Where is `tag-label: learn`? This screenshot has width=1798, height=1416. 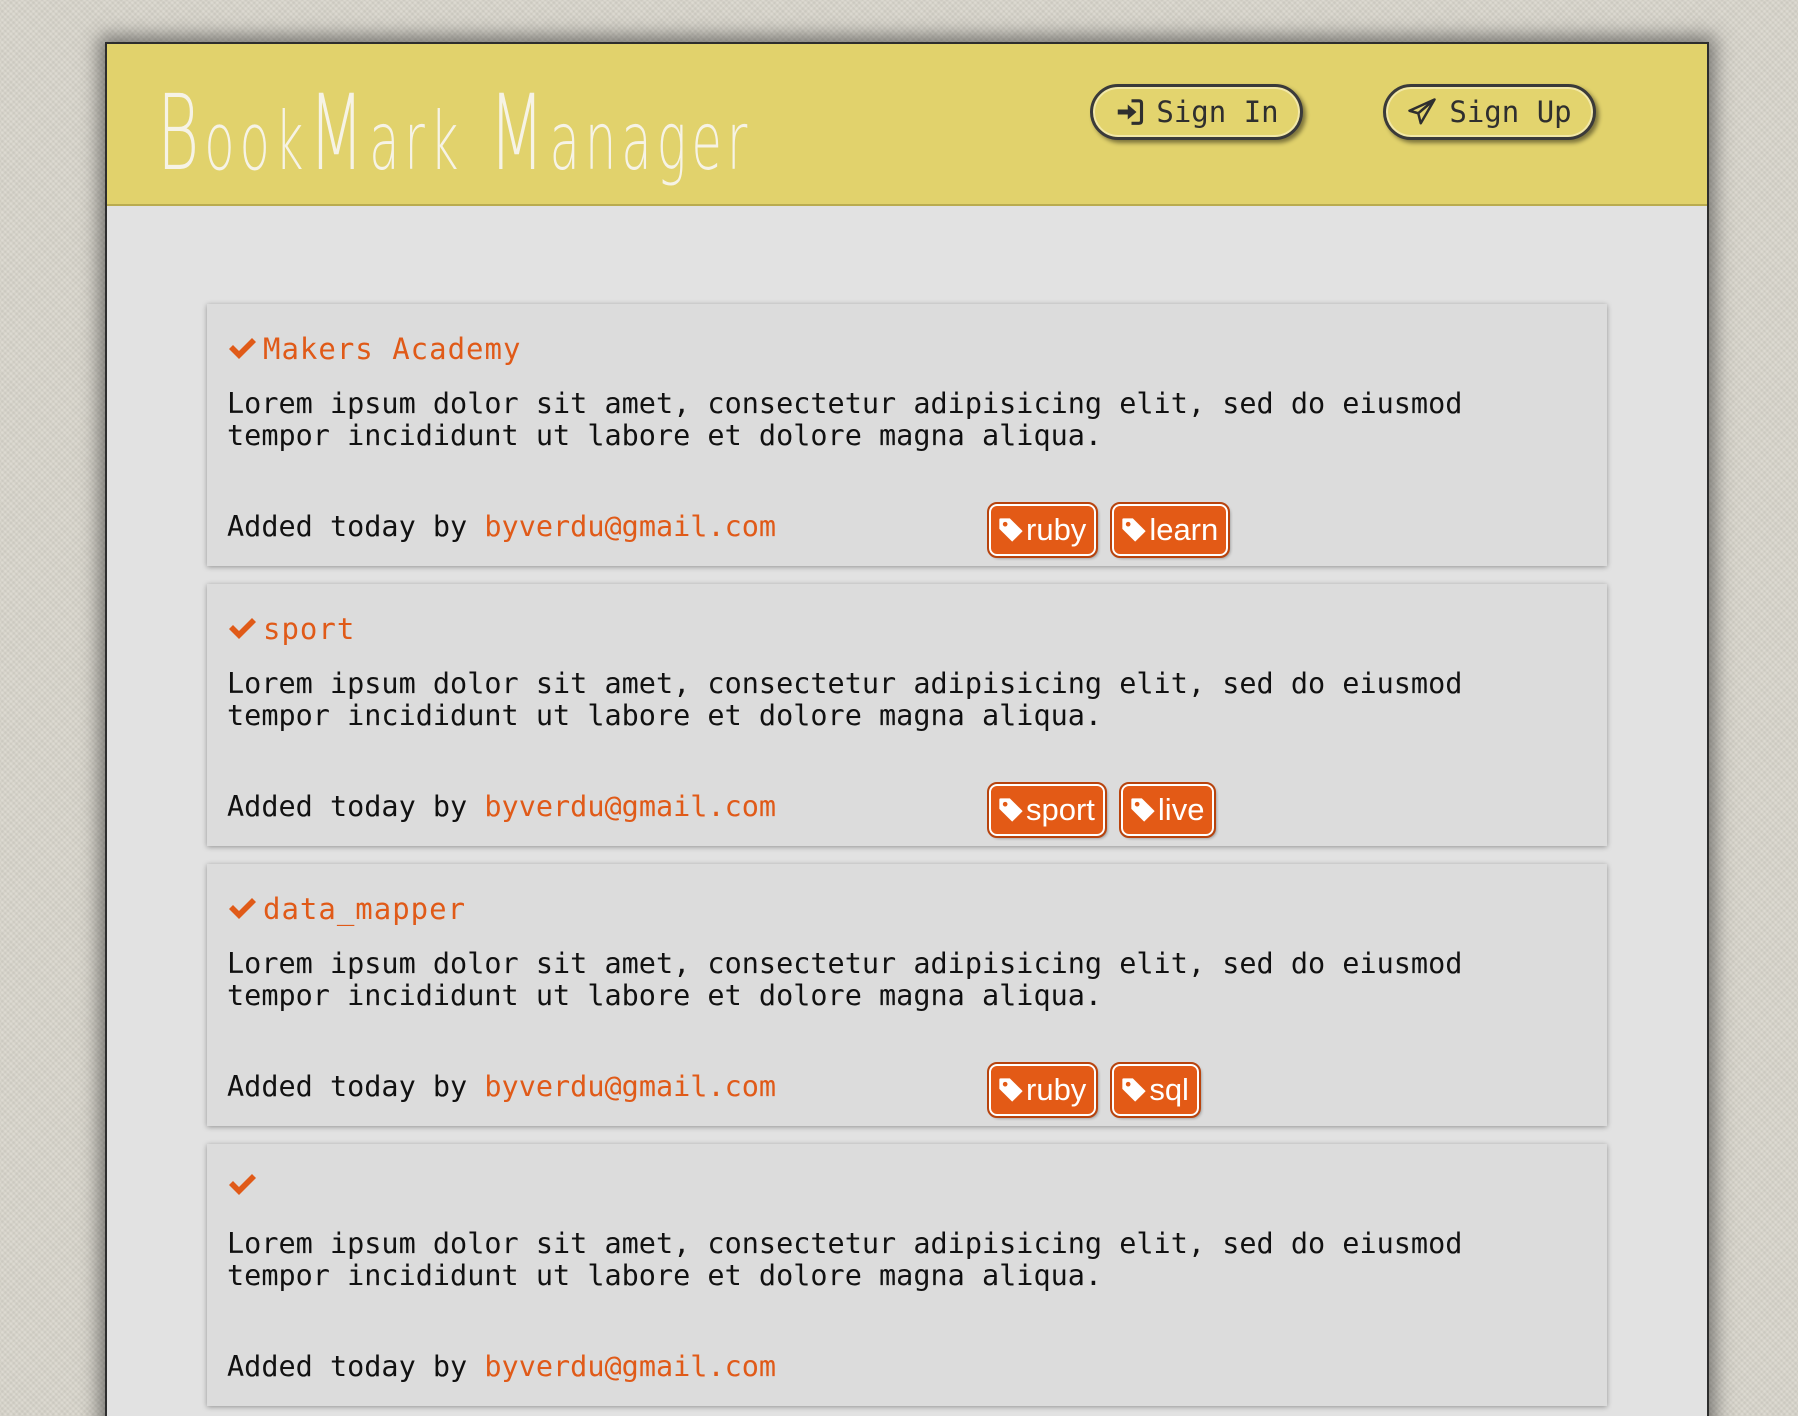 tag-label: learn is located at coordinates (1184, 529).